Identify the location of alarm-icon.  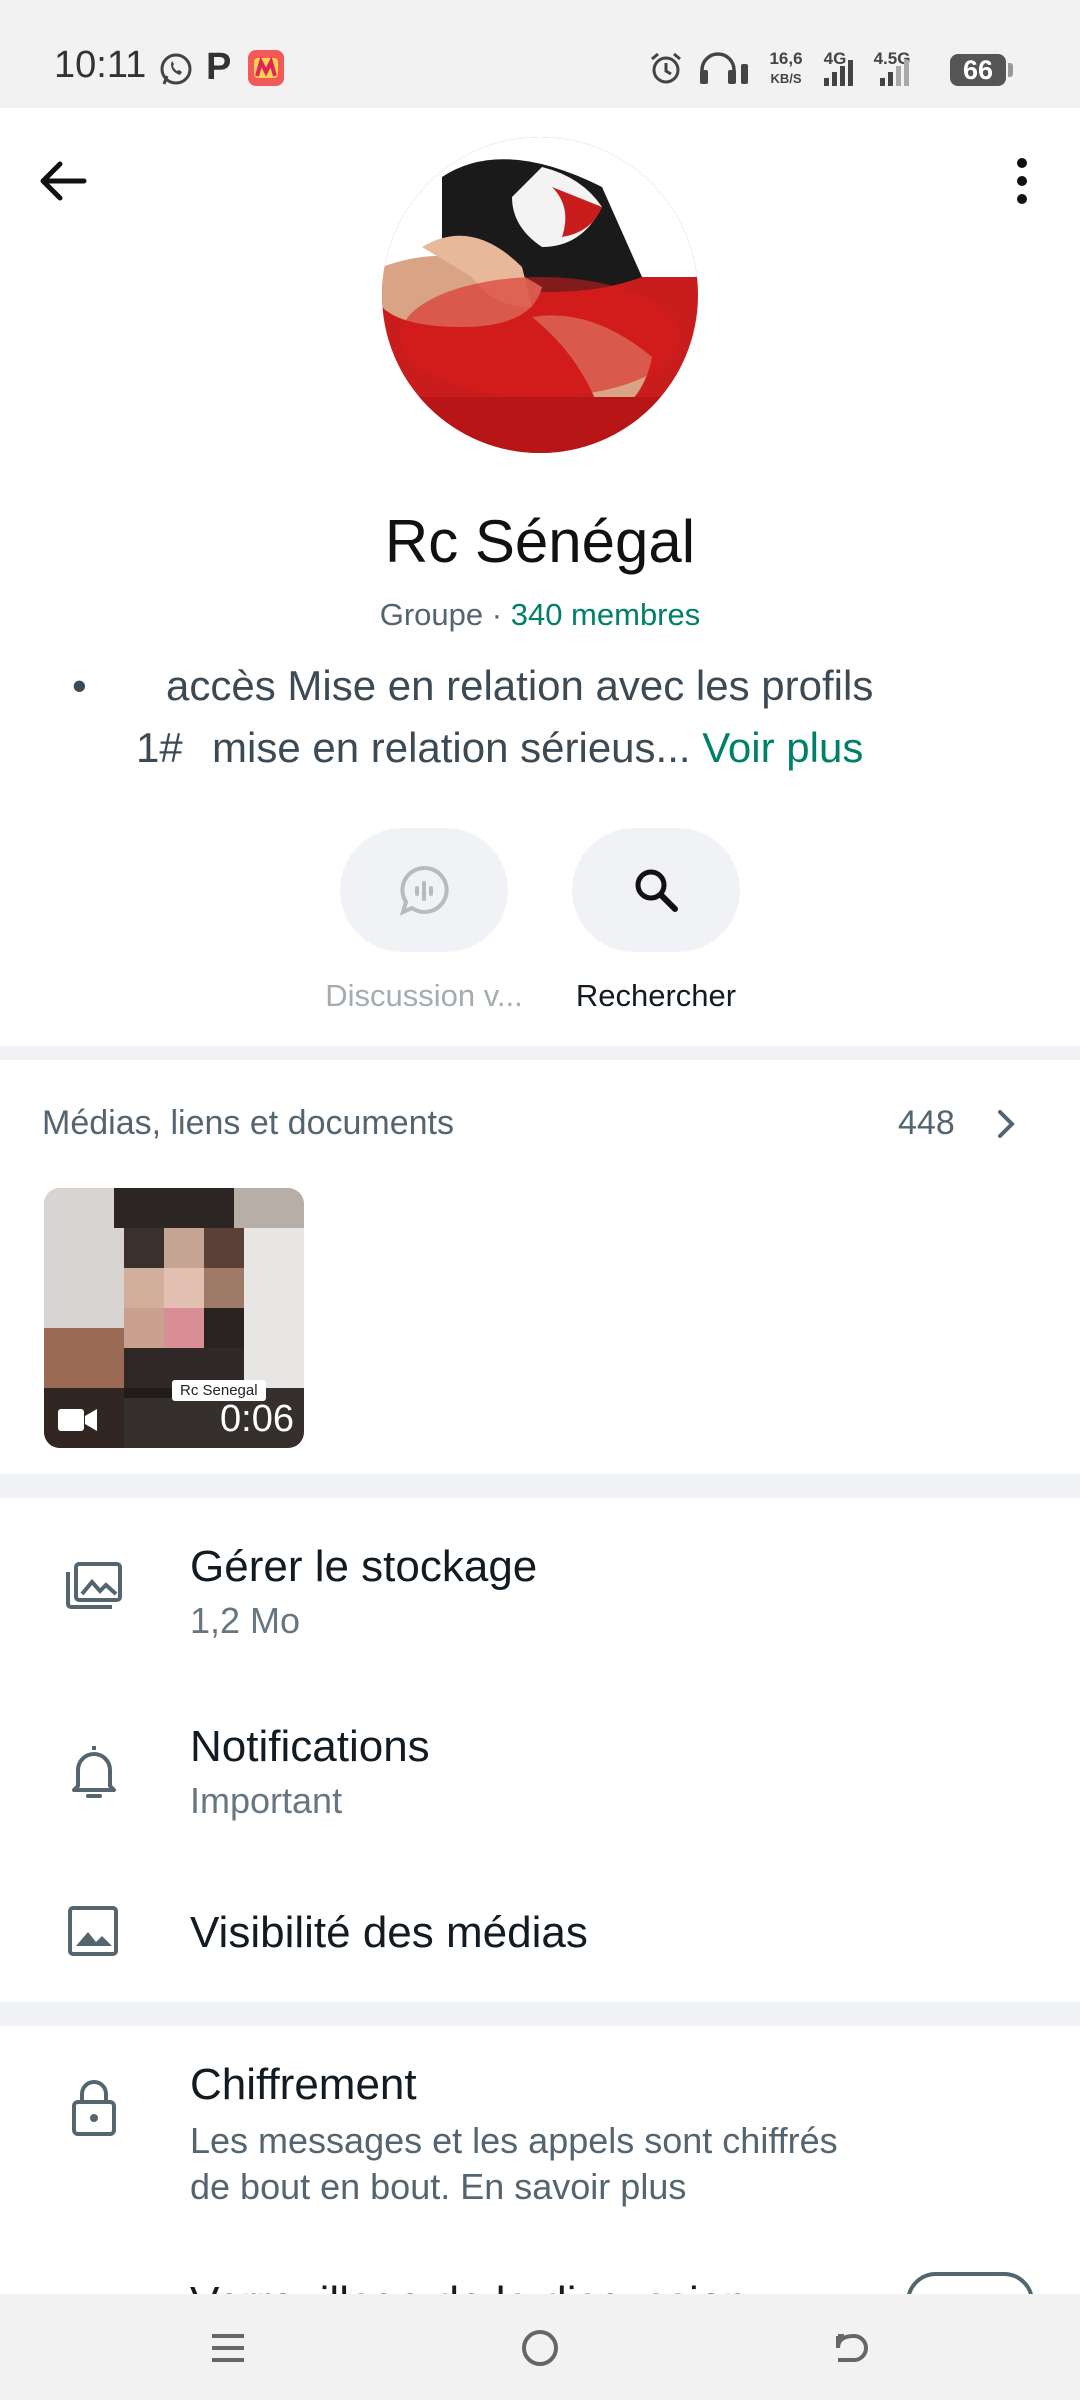
(666, 68).